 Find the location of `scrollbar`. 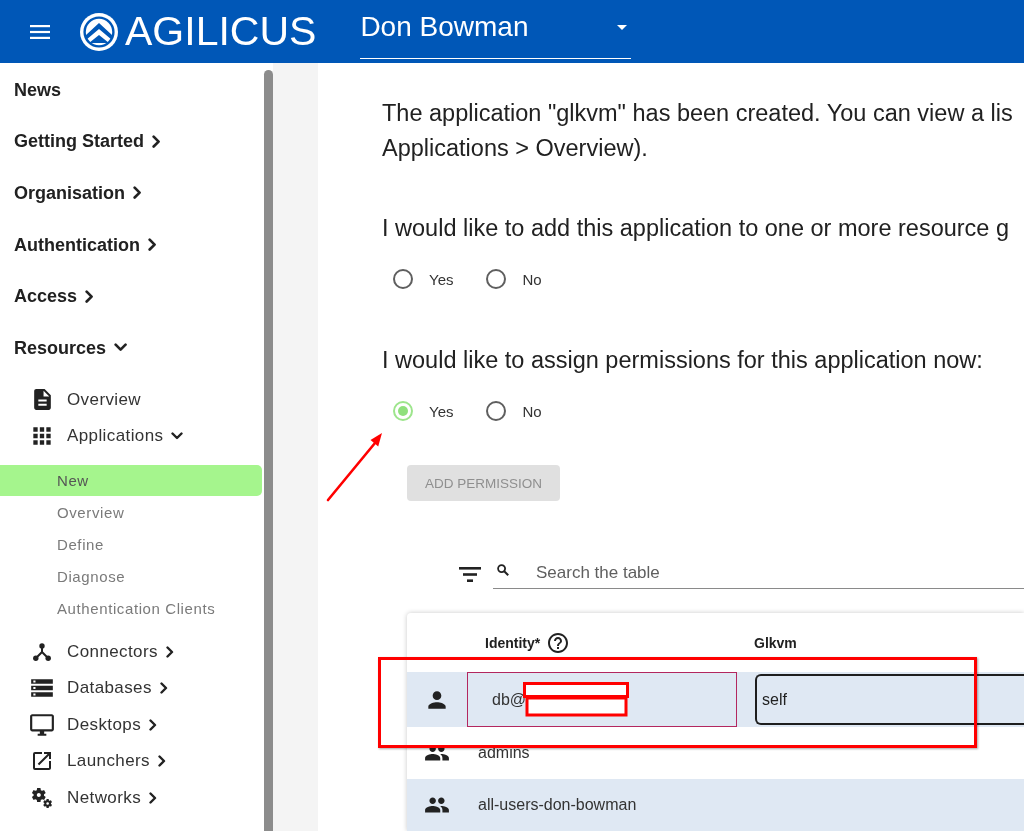

scrollbar is located at coordinates (268, 450).